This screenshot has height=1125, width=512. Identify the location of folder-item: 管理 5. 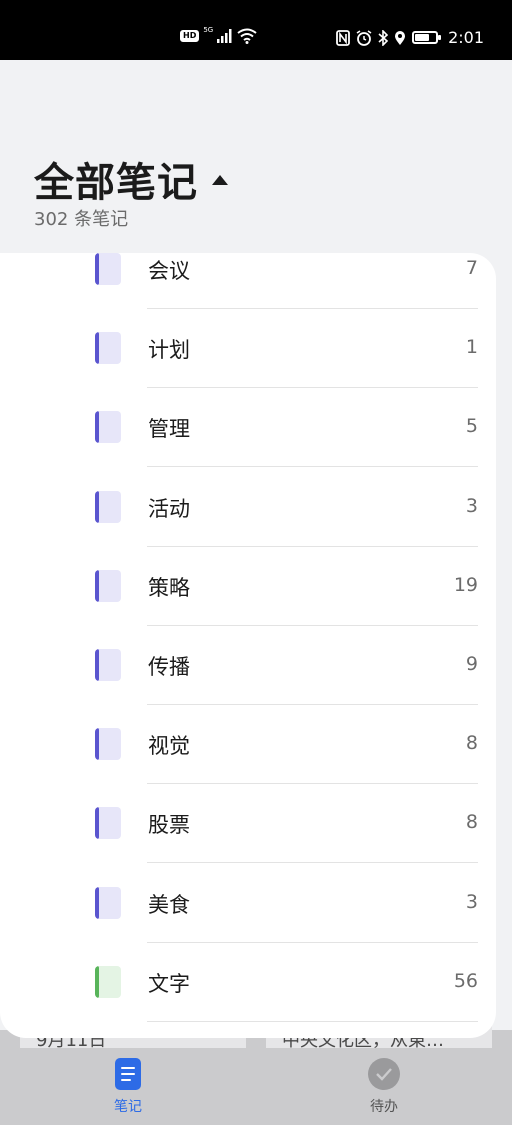
(248, 428).